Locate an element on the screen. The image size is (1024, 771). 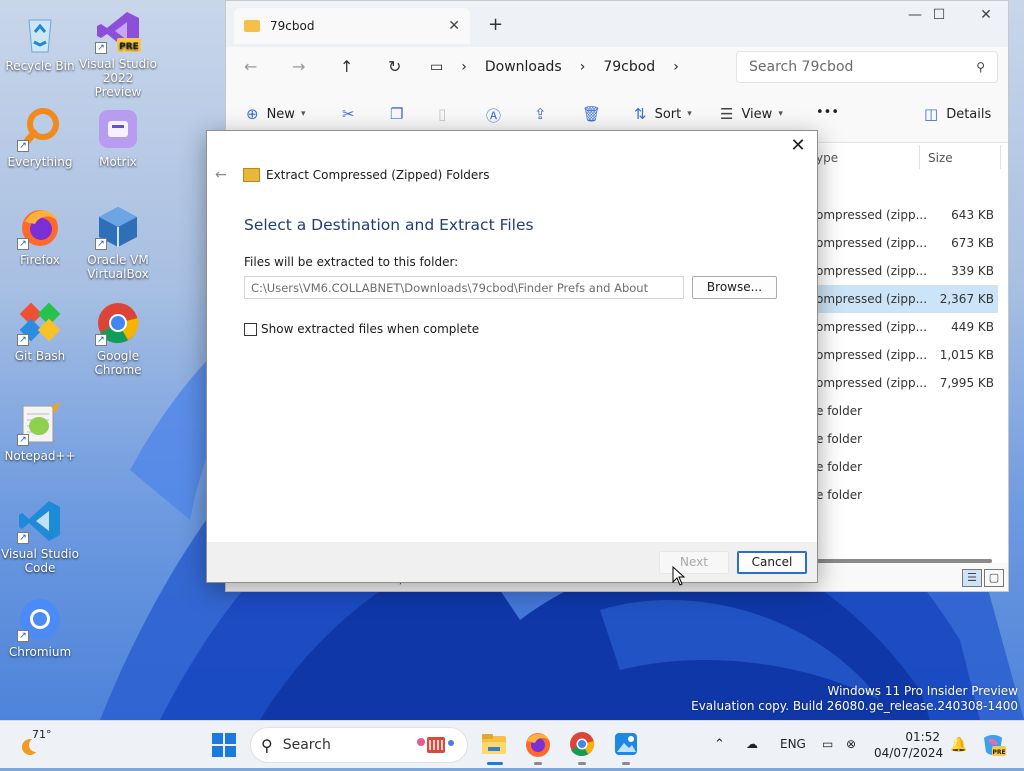
rename-button: Ⓐ is located at coordinates (497, 115).